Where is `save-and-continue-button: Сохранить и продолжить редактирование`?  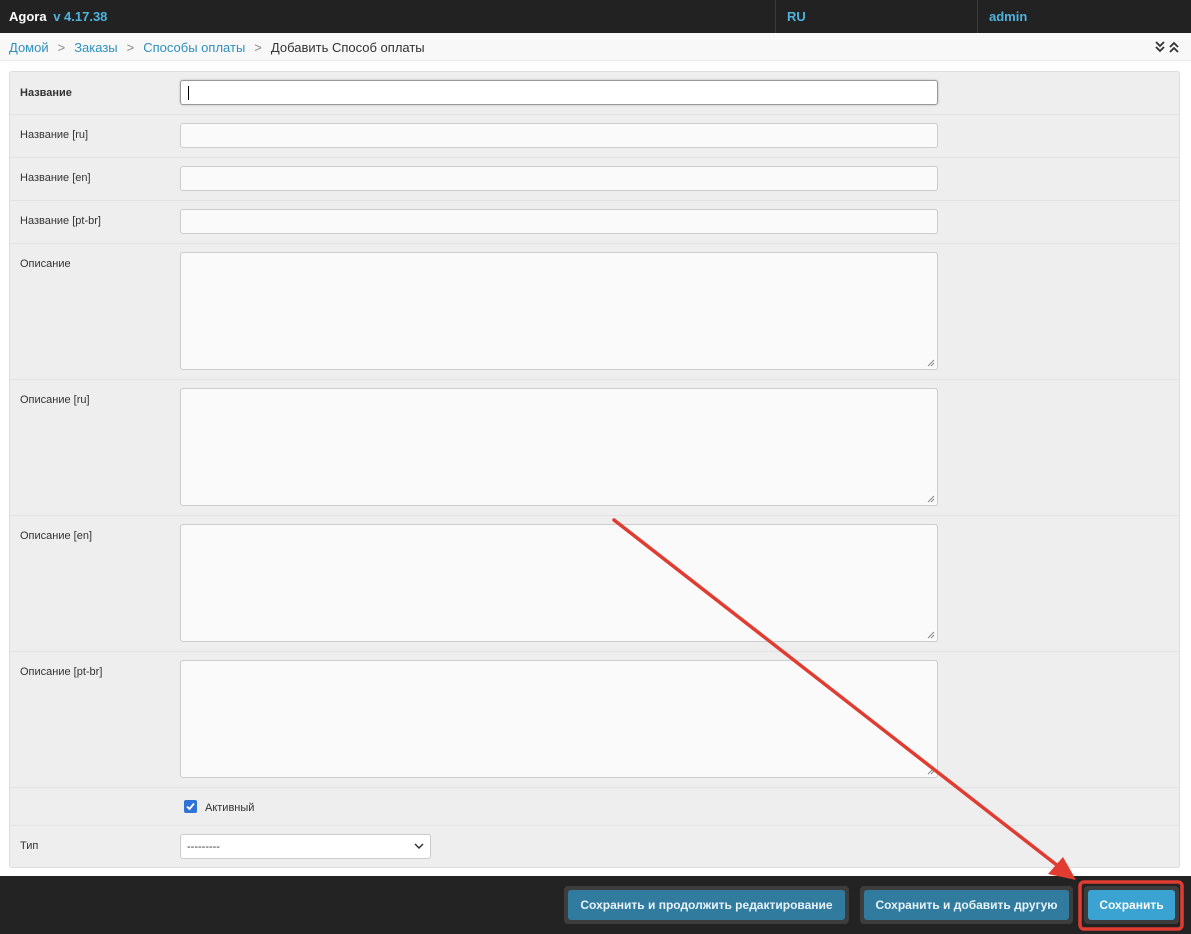 save-and-continue-button: Сохранить и продолжить редактирование is located at coordinates (706, 905).